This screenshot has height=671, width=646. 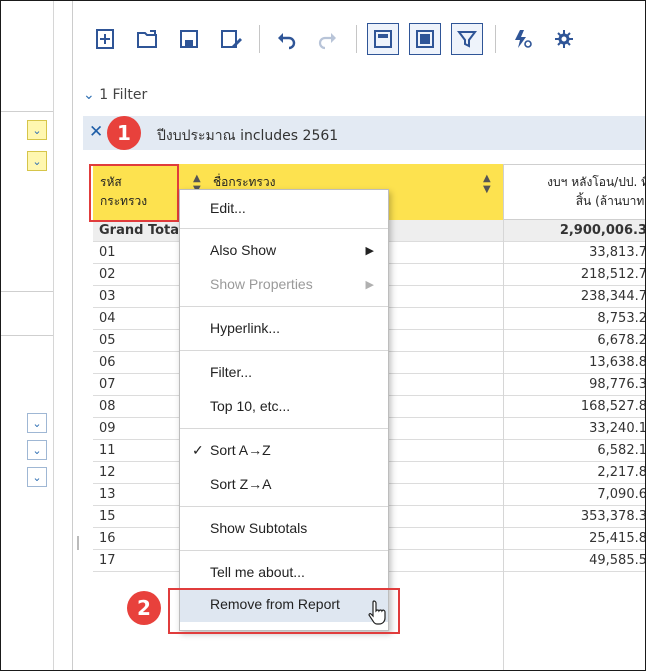 What do you see at coordinates (24, 162) in the screenshot?
I see `prompt-dropdown-2: ⌄` at bounding box center [24, 162].